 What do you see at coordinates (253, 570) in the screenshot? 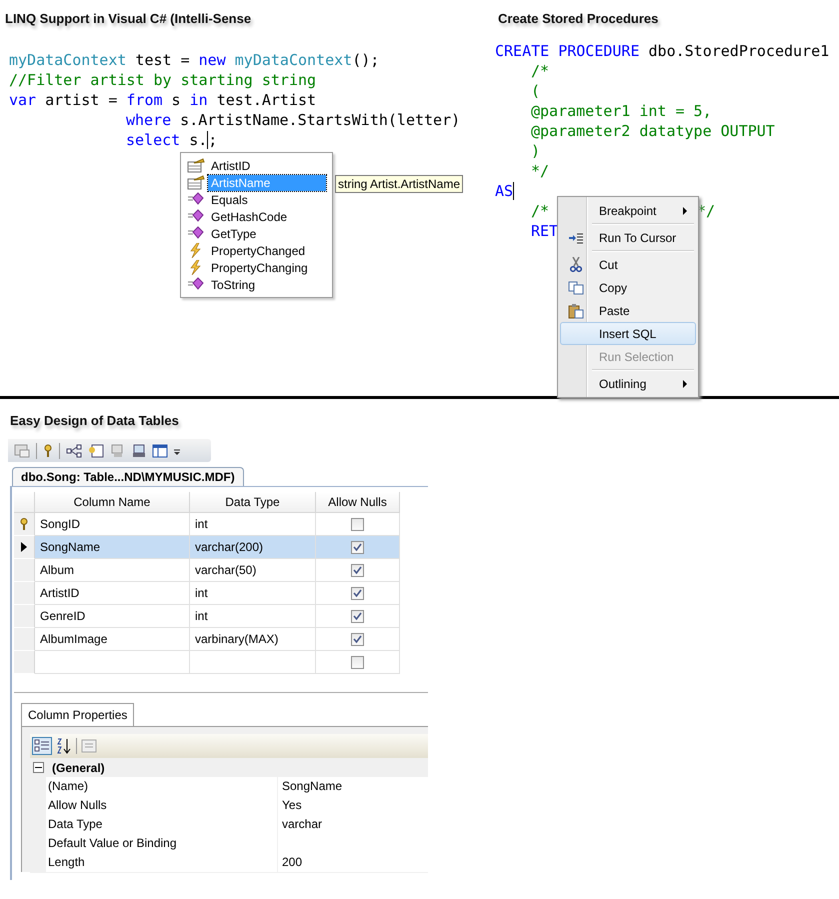
I see `table-cell: varchar(50)` at bounding box center [253, 570].